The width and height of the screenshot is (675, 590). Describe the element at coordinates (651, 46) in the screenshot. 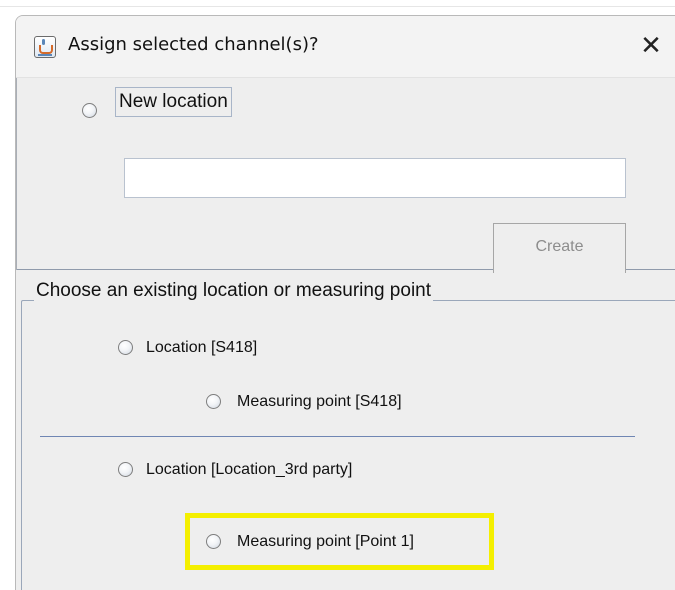

I see `close-button: ✕` at that location.